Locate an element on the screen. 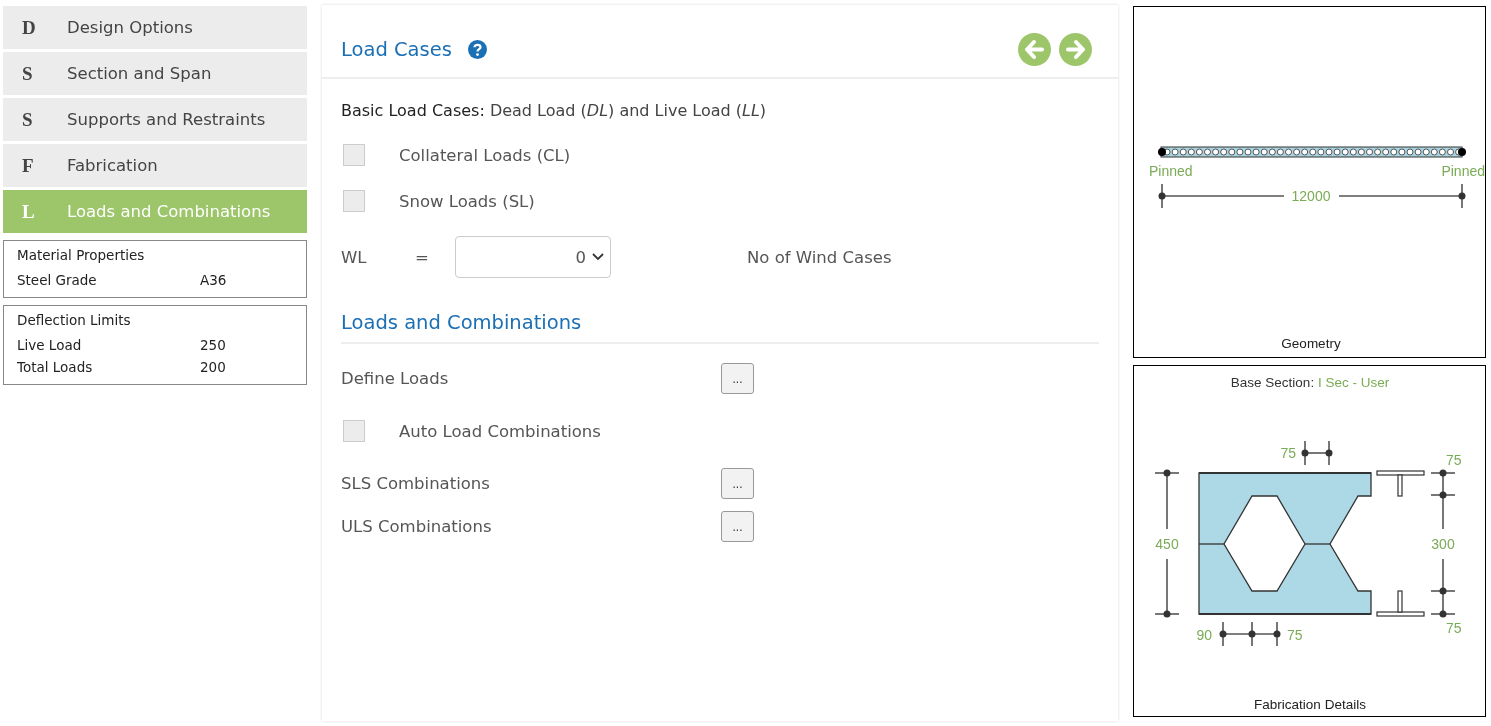 This screenshot has width=1491, height=726. help-icon is located at coordinates (477, 49).